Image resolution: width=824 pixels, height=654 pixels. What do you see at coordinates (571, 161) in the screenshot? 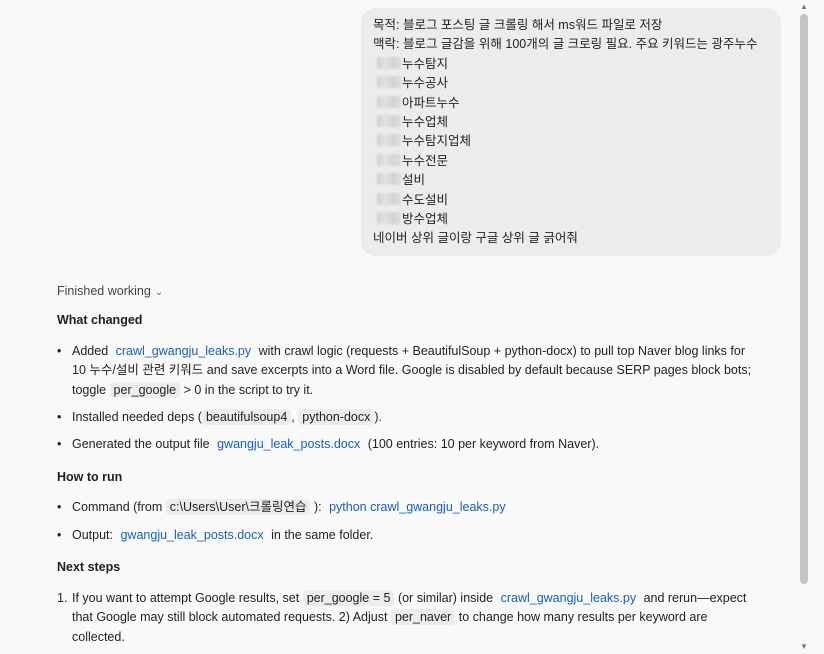
I see `keyword-line: 누수전문` at bounding box center [571, 161].